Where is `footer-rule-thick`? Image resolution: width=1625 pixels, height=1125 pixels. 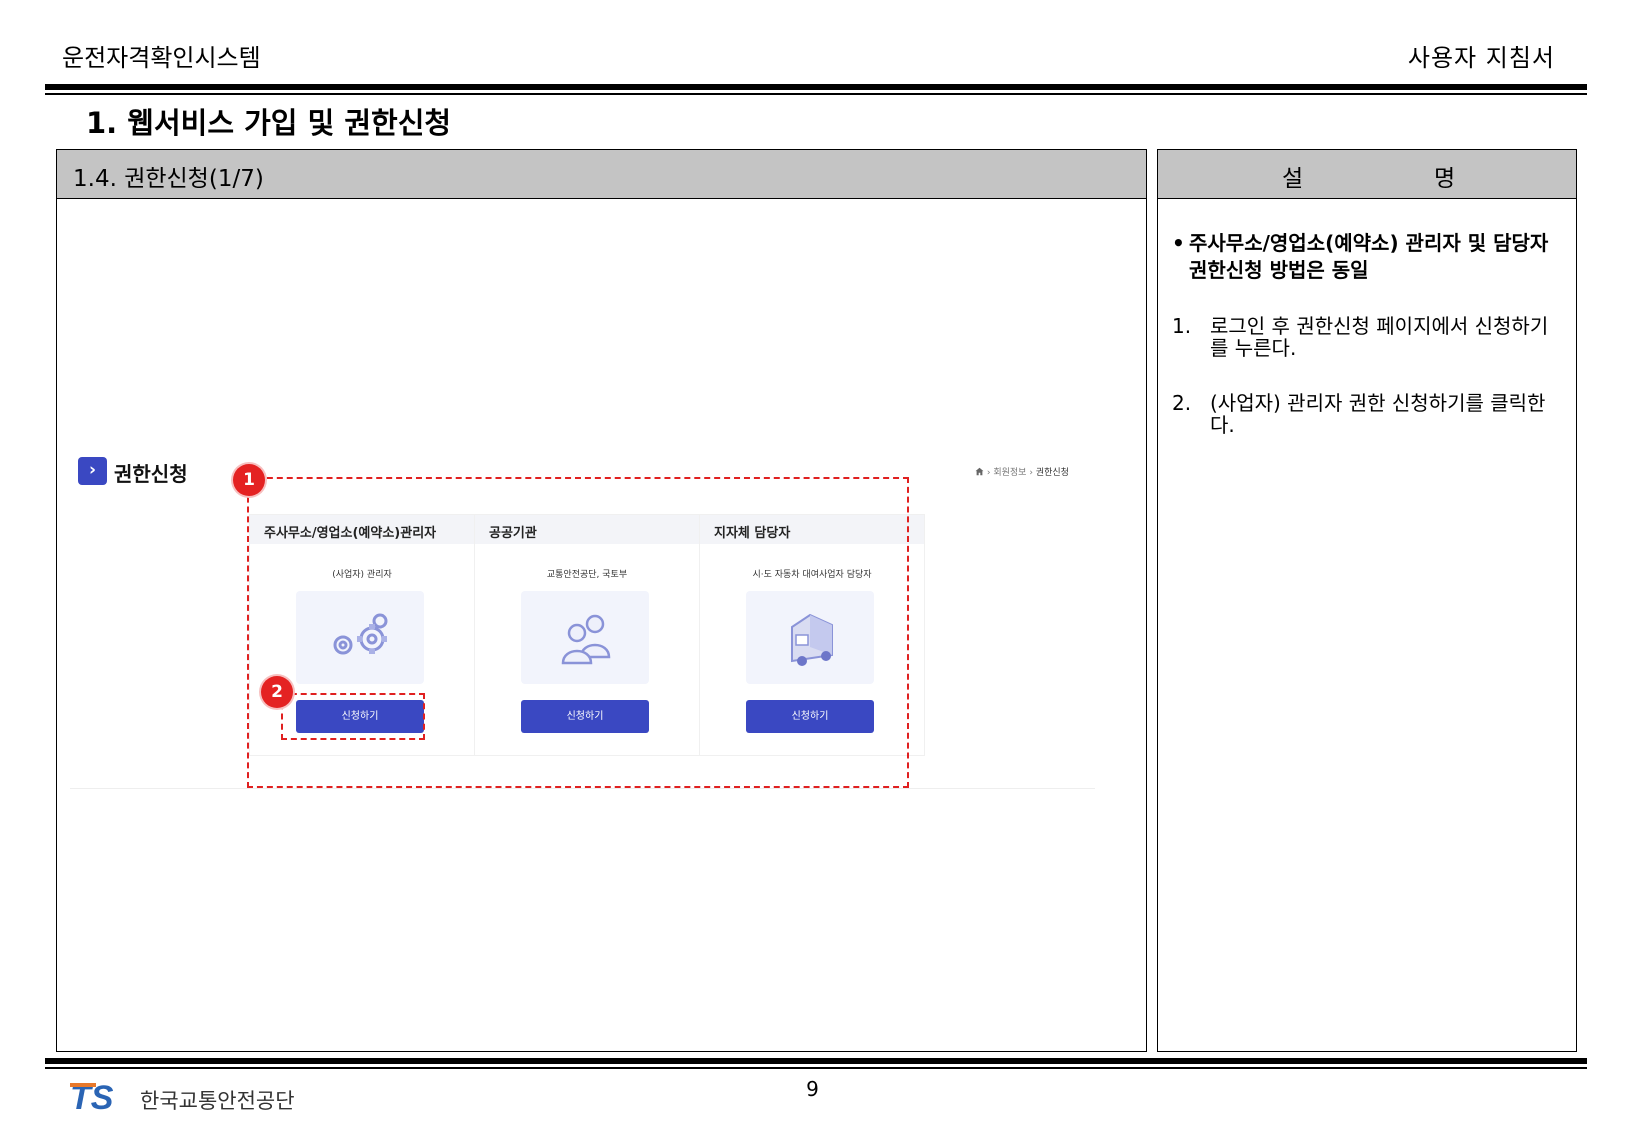 footer-rule-thick is located at coordinates (816, 1061).